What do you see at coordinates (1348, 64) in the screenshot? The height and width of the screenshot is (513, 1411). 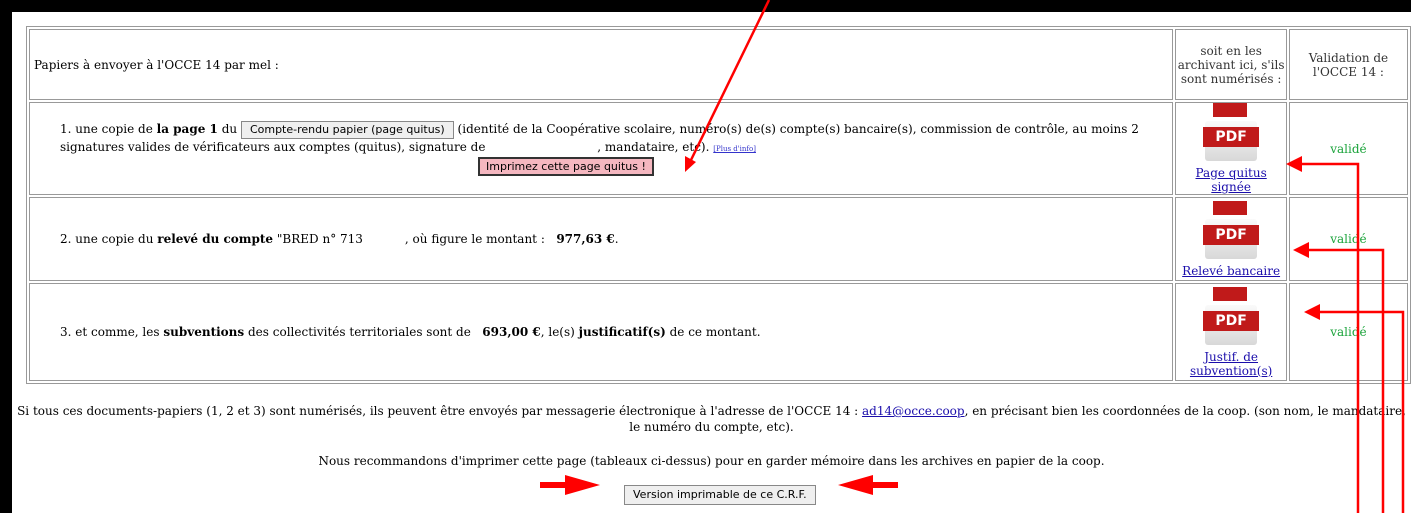 I see `validation-column-header: Validation de l'OCCE 14 :` at bounding box center [1348, 64].